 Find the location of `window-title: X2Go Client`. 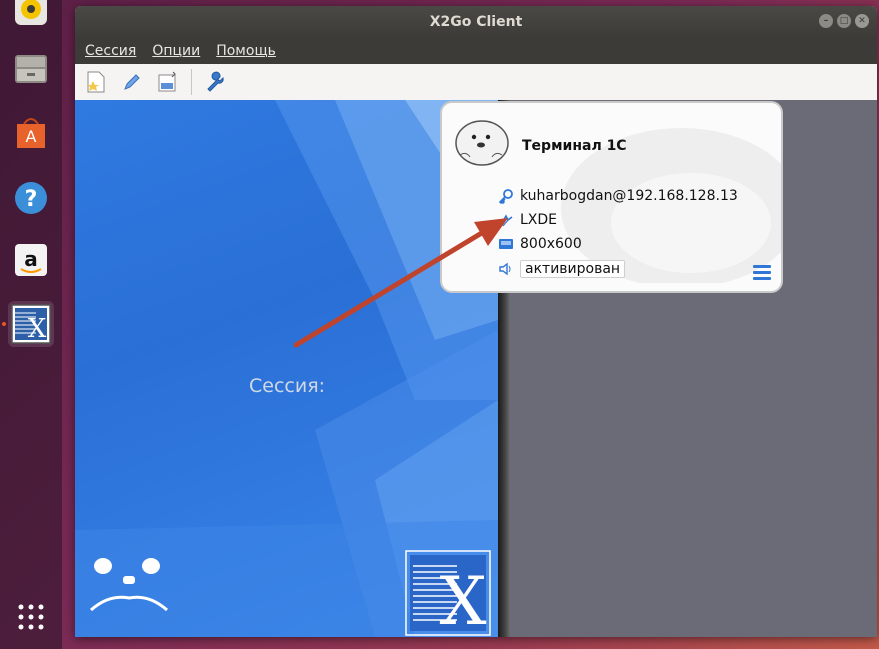

window-title: X2Go Client is located at coordinates (476, 22).